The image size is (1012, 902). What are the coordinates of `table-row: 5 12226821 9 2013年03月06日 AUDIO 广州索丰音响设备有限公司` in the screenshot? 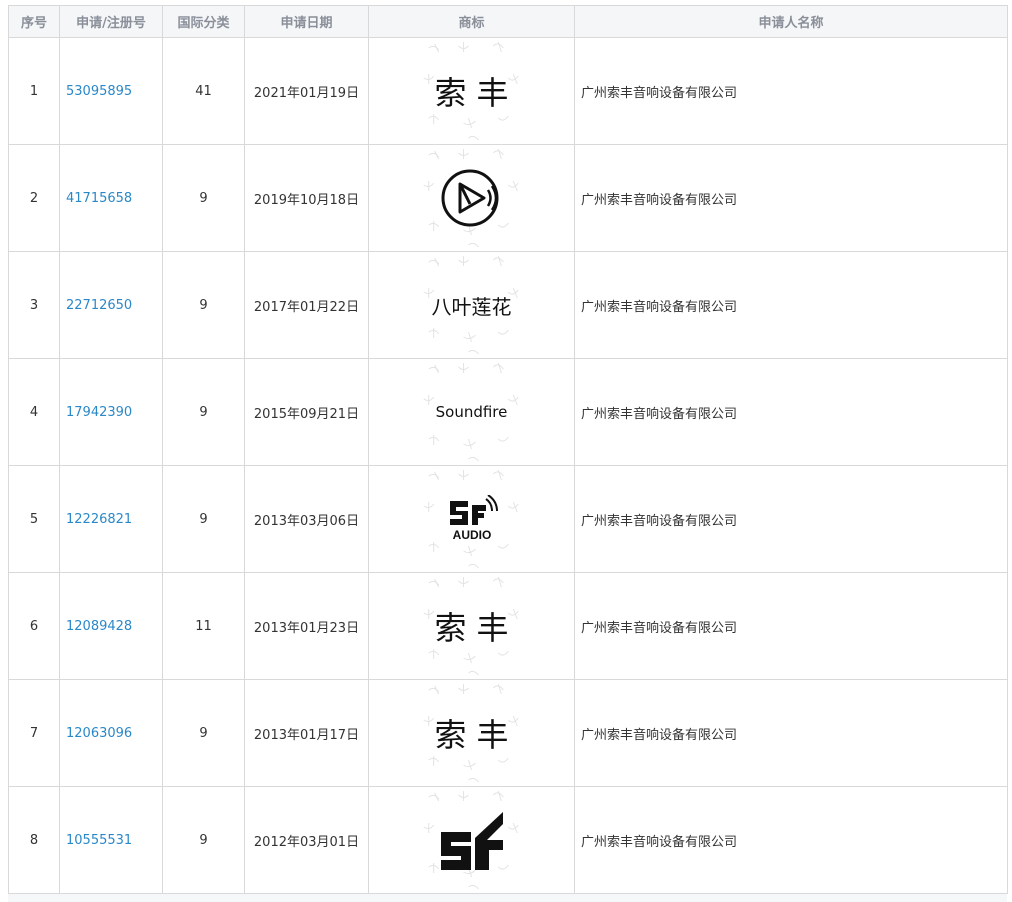 It's located at (508, 519).